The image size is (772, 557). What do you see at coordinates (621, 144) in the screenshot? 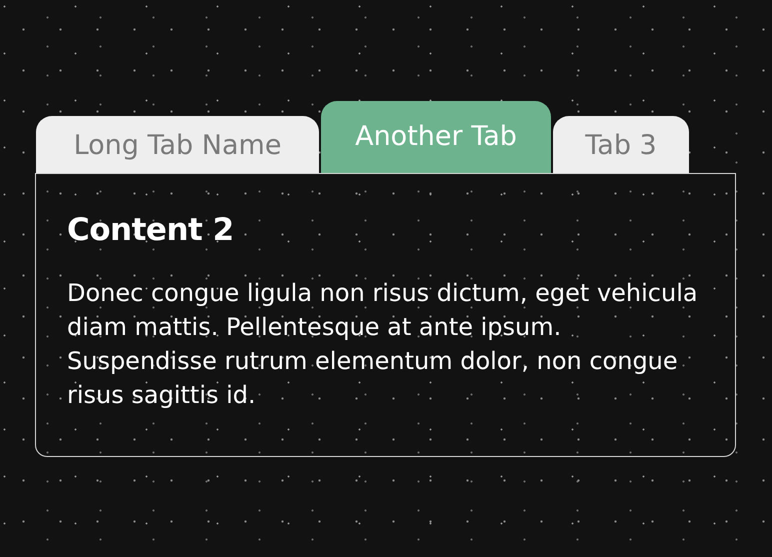
I see `tab: Tab 3` at bounding box center [621, 144].